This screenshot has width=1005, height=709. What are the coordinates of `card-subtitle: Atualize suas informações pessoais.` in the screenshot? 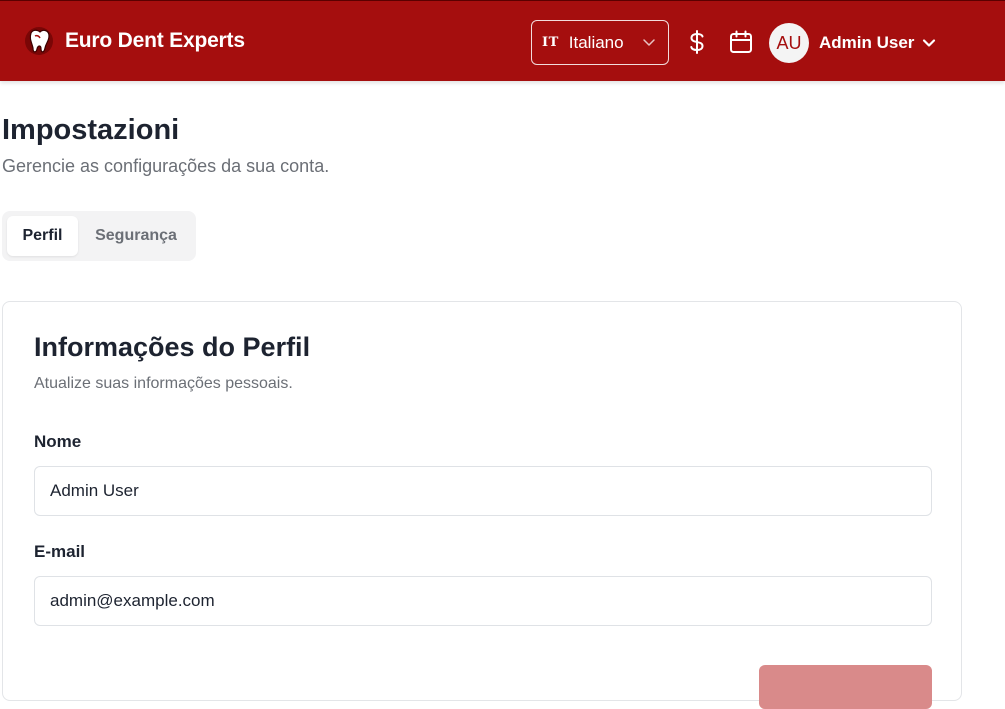 It's located at (163, 383).